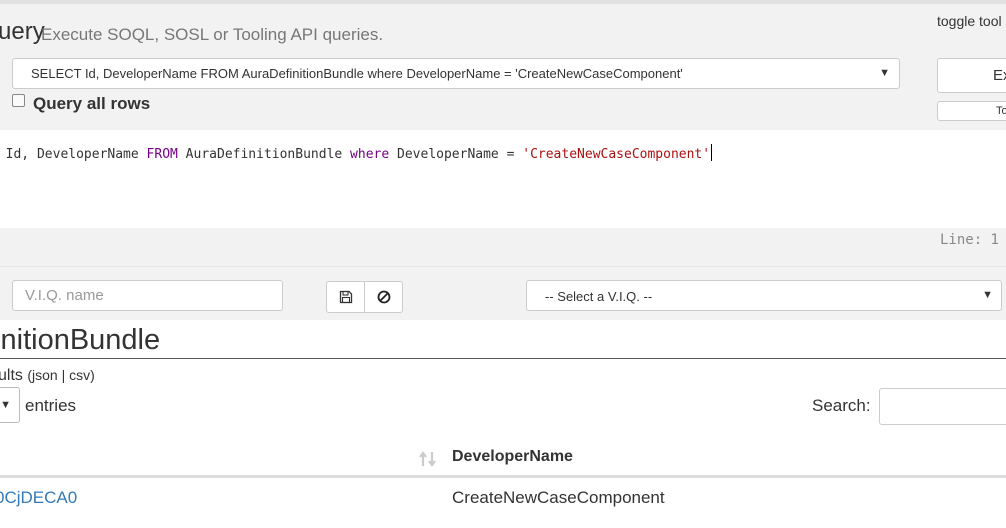 The height and width of the screenshot is (528, 1006). I want to click on sort-icon, so click(428, 461).